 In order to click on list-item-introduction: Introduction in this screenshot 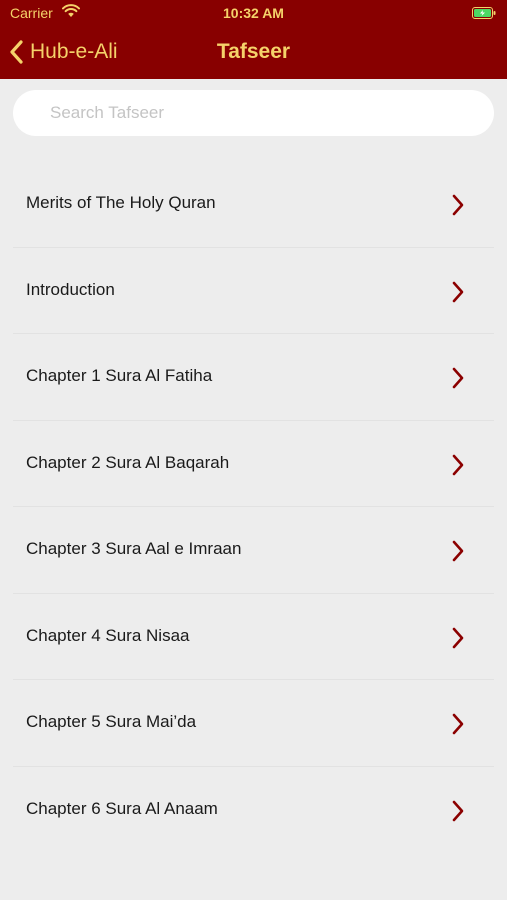, I will do `click(253, 291)`.